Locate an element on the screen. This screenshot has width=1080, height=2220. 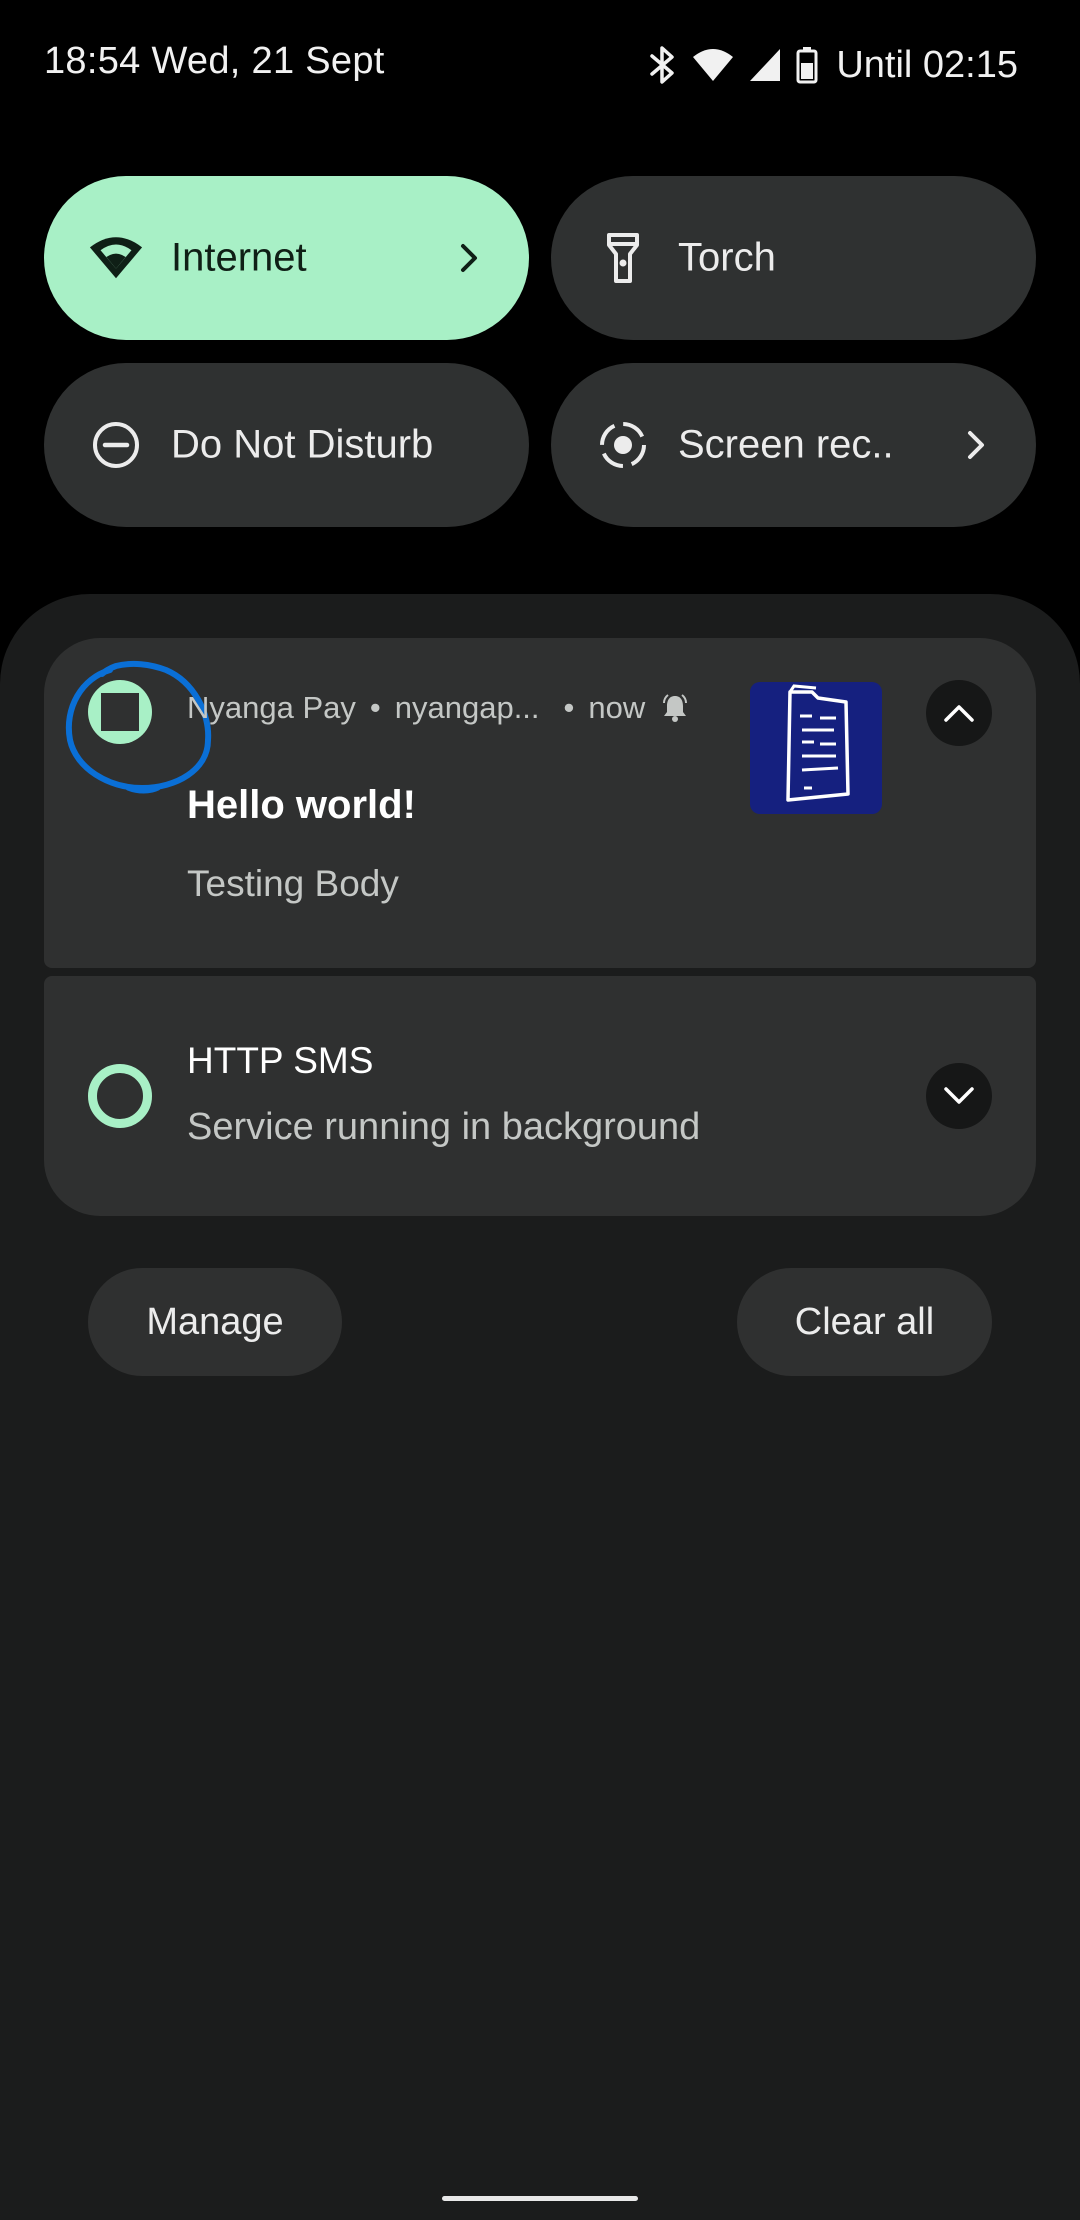
gesture-navigation-handle is located at coordinates (540, 2198).